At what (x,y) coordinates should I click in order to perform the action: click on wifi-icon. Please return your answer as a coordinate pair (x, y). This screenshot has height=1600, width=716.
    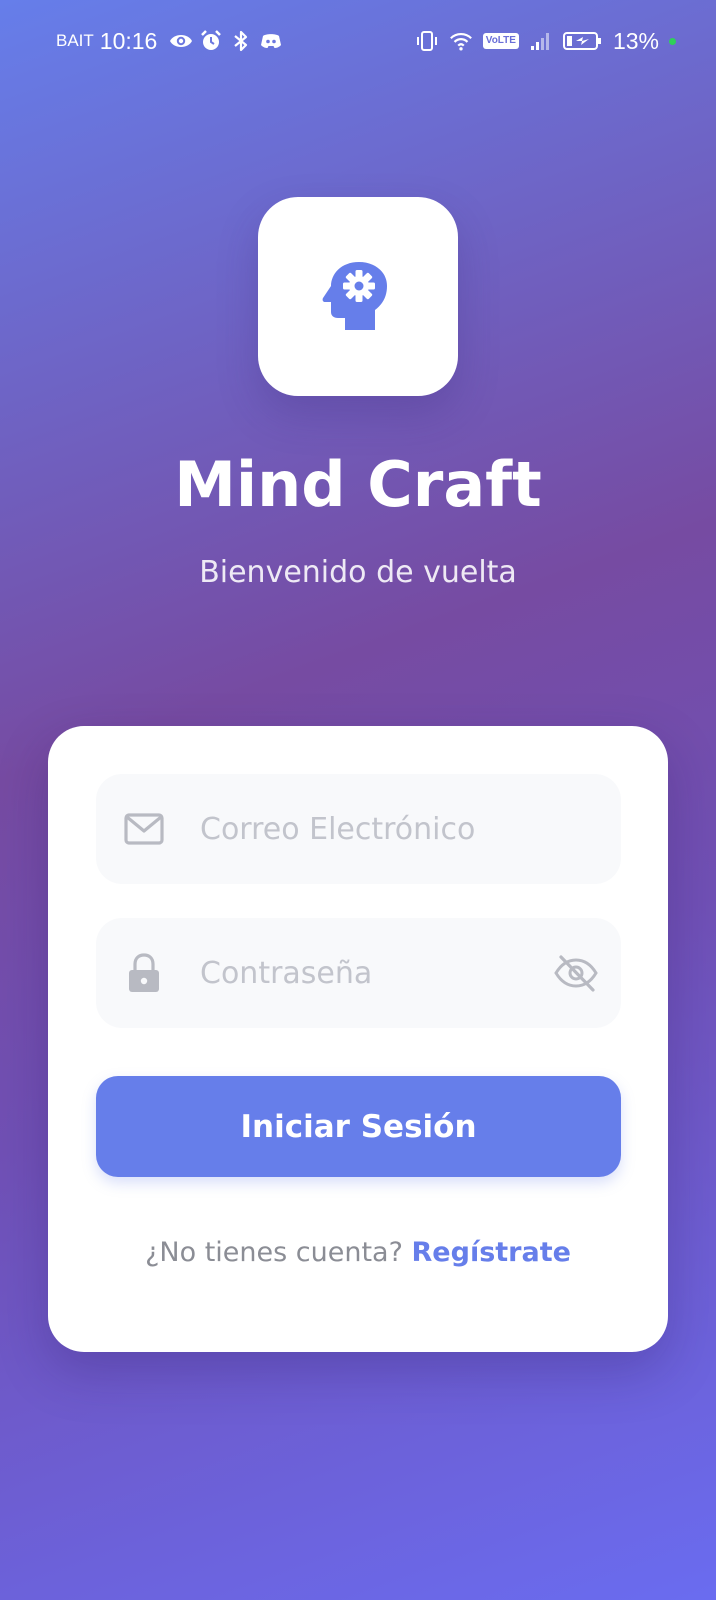
    Looking at the image, I should click on (461, 41).